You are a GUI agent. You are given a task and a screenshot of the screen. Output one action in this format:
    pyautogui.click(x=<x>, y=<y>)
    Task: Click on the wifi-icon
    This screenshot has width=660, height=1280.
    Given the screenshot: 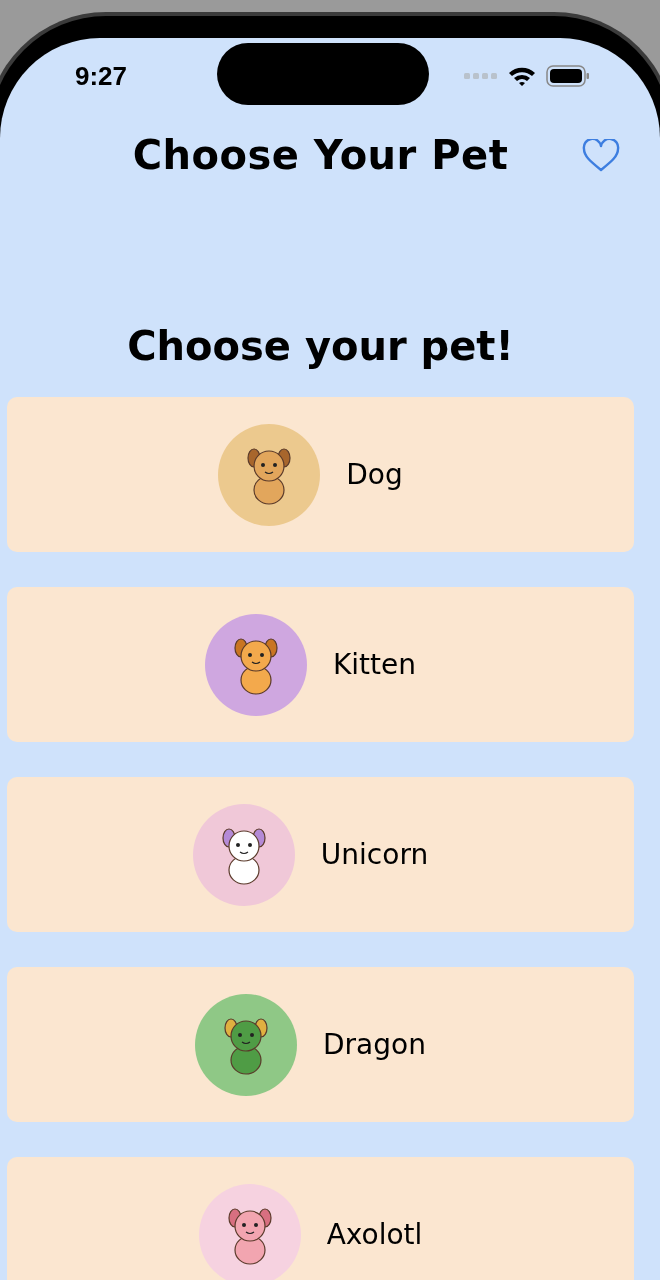 What is the action you would take?
    pyautogui.click(x=522, y=76)
    